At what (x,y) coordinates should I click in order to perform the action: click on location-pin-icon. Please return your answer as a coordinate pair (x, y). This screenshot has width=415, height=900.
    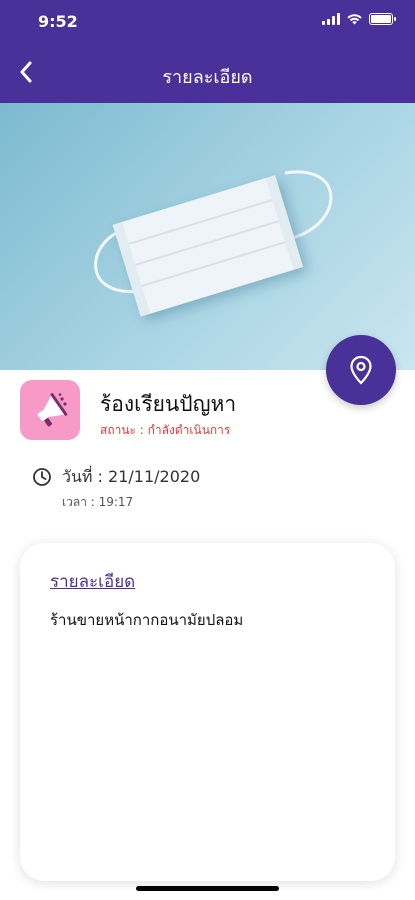
    Looking at the image, I should click on (361, 370).